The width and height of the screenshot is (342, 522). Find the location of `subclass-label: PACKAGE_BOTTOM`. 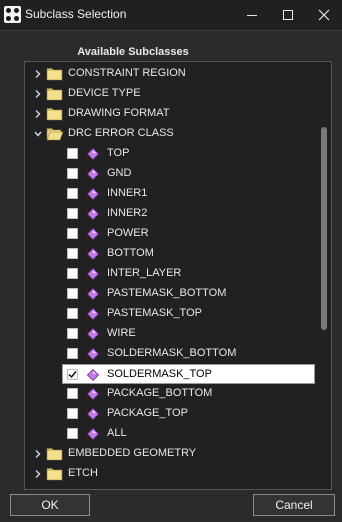

subclass-label: PACKAGE_BOTTOM is located at coordinates (160, 393).